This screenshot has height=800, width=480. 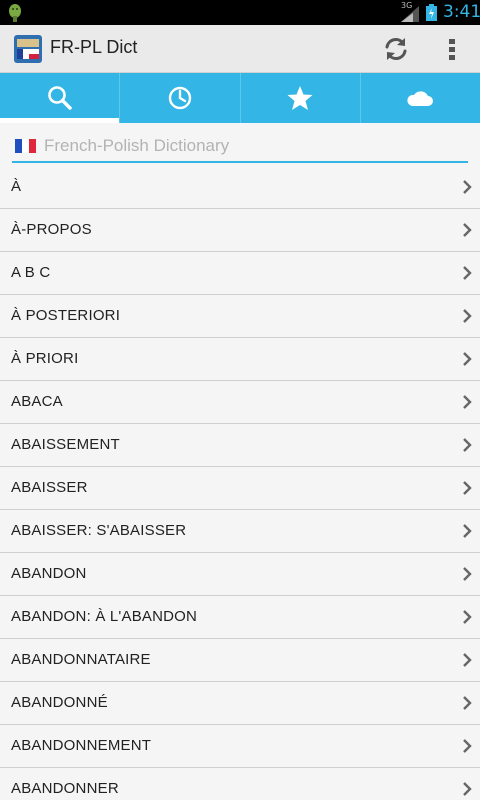 I want to click on list-item: ABANDONNÉ, so click(x=240, y=703).